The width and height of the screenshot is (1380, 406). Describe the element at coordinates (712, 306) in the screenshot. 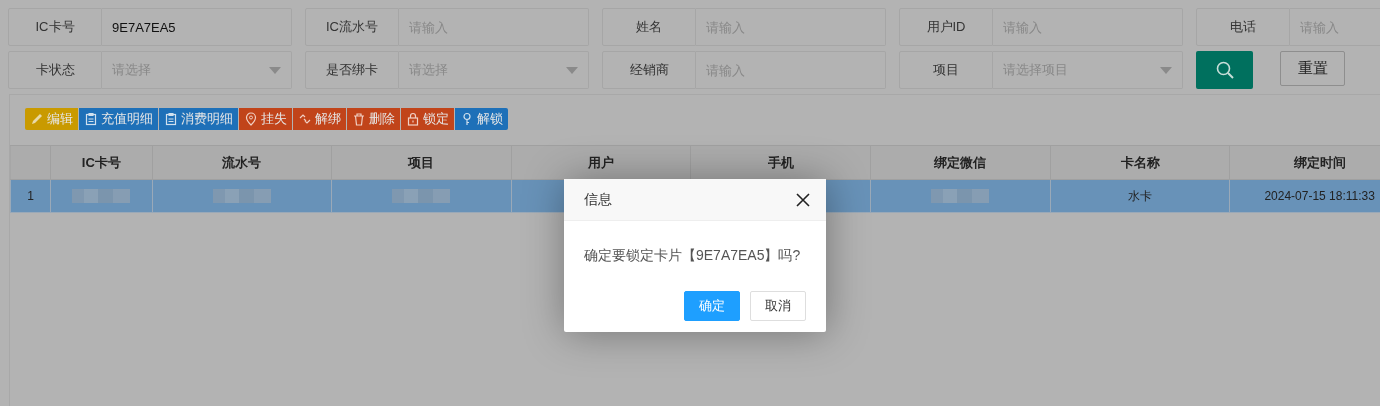

I see `confirm-button: 确定` at that location.